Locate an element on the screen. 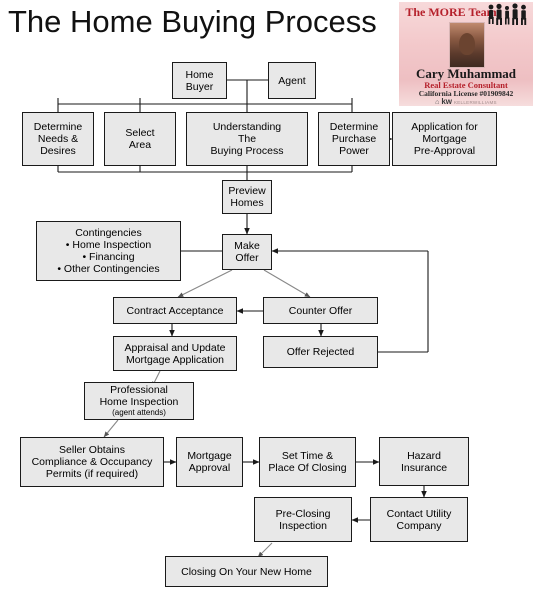 The height and width of the screenshot is (593, 534). node-label: Hazard Insurance is located at coordinates (424, 461).